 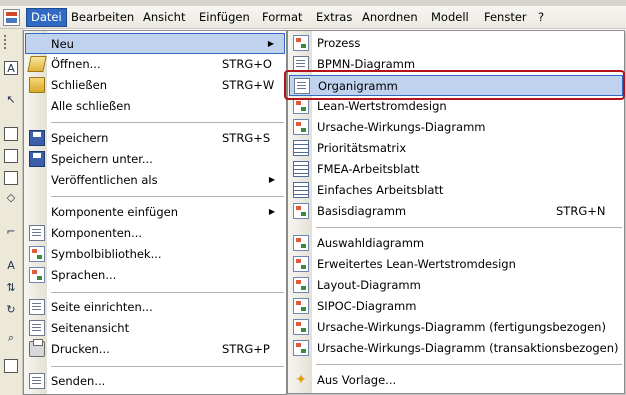 What do you see at coordinates (37, 381) in the screenshot?
I see `send-icon` at bounding box center [37, 381].